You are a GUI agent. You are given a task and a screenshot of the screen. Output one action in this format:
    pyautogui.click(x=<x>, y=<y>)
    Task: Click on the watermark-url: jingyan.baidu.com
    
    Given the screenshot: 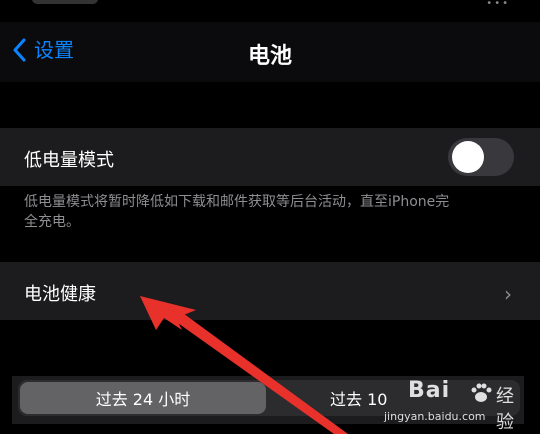 What is the action you would take?
    pyautogui.click(x=435, y=416)
    